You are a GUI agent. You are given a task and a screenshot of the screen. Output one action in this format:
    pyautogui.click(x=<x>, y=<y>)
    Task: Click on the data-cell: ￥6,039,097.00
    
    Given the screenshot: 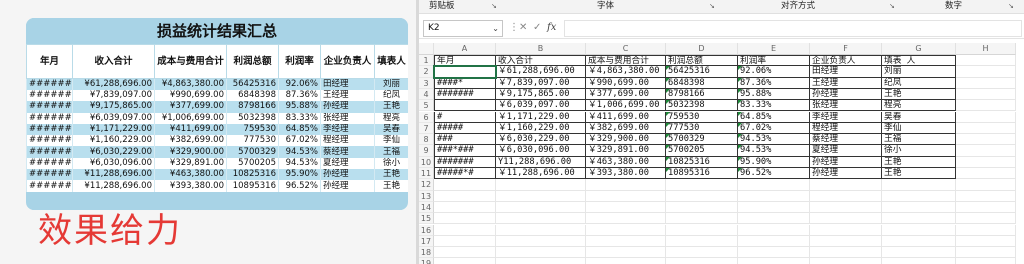 What is the action you would take?
    pyautogui.click(x=541, y=106)
    